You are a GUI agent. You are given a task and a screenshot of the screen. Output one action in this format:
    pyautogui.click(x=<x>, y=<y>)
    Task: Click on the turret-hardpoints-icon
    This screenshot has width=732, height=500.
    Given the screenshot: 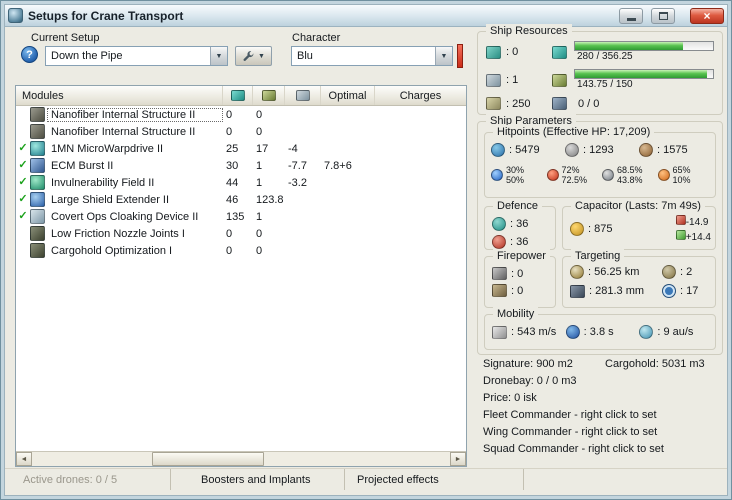 What is the action you would take?
    pyautogui.click(x=493, y=52)
    